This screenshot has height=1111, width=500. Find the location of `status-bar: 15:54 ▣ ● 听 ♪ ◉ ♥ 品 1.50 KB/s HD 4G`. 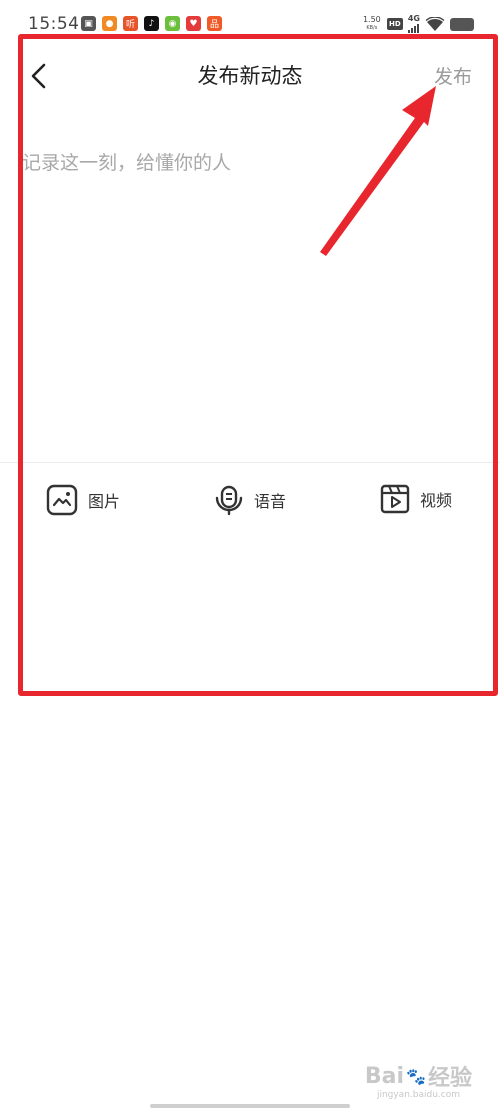

status-bar: 15:54 ▣ ● 听 ♪ ◉ ♥ 品 1.50 KB/s HD 4G is located at coordinates (250, 17).